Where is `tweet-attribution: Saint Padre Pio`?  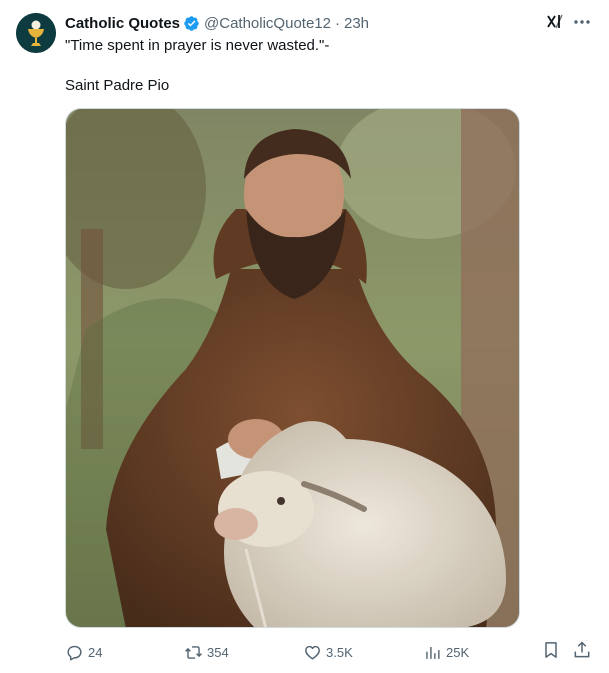
tweet-attribution: Saint Padre Pio is located at coordinates (117, 85).